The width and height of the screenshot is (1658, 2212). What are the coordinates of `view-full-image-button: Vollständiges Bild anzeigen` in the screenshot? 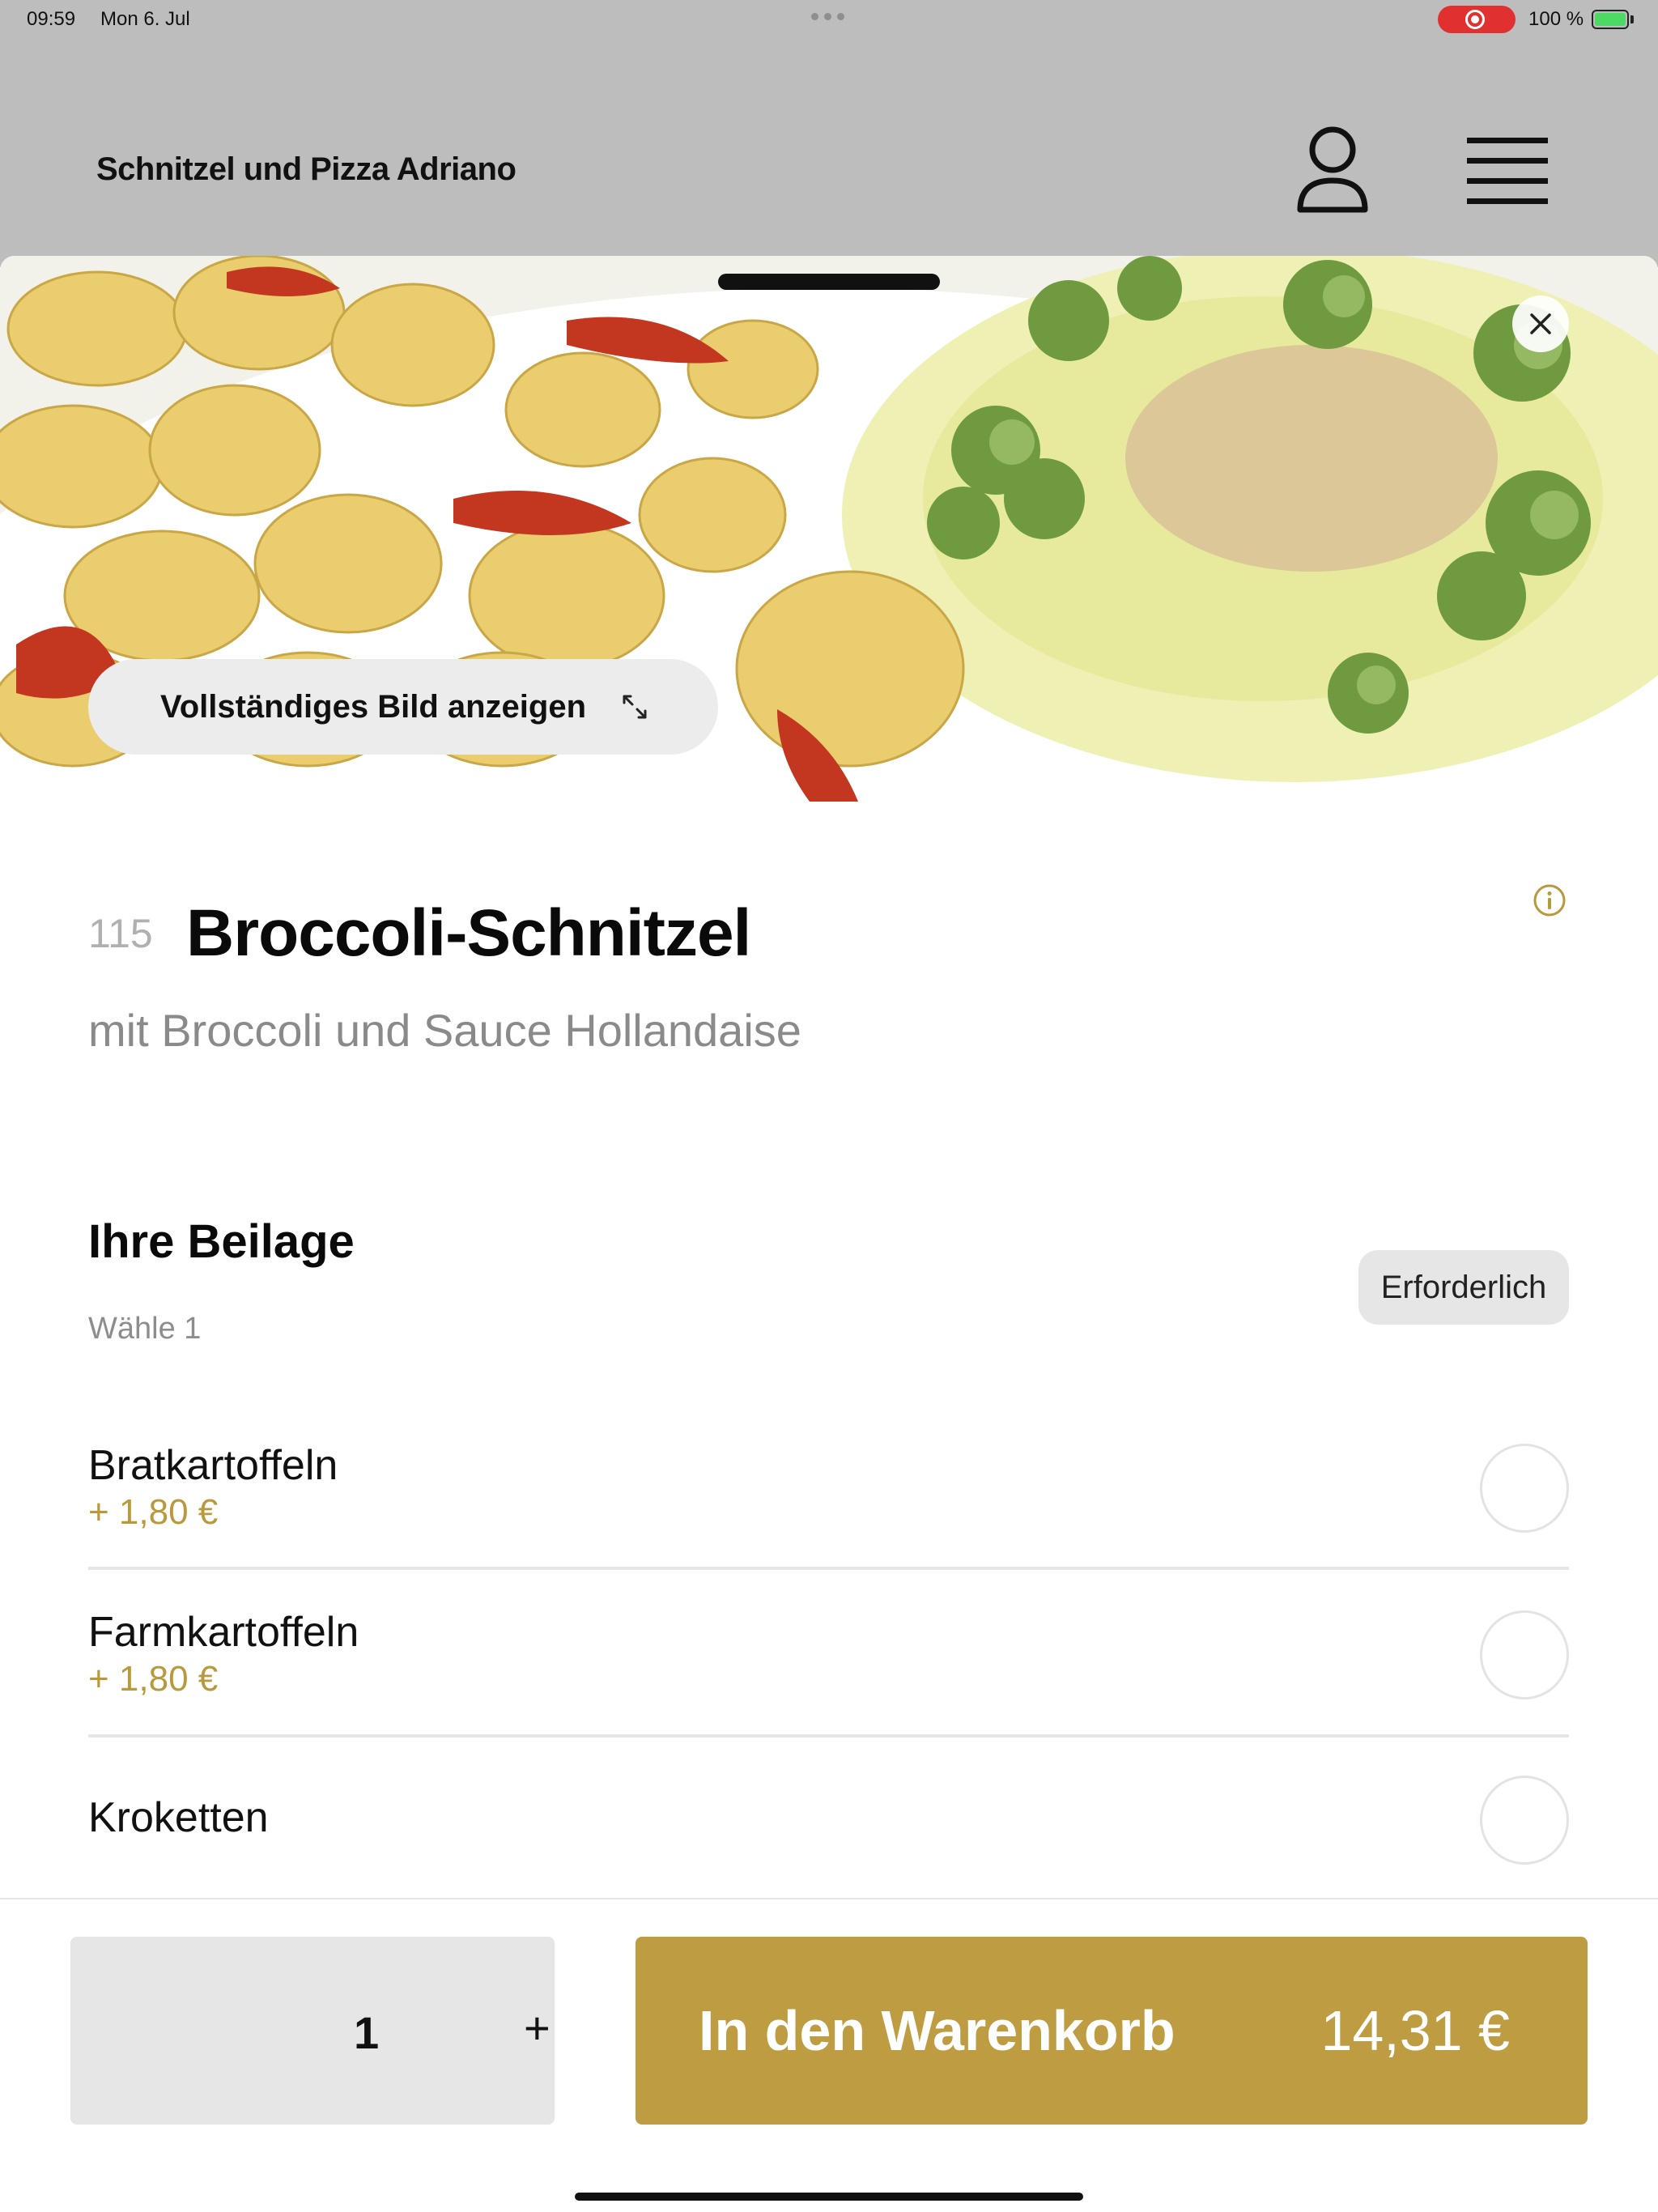 It's located at (403, 707).